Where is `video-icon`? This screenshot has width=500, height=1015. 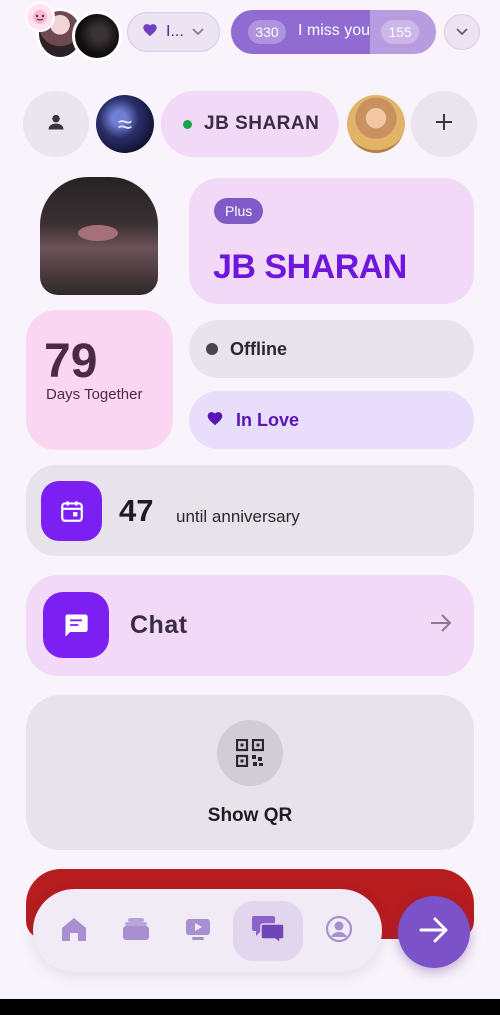
video-icon is located at coordinates (198, 931).